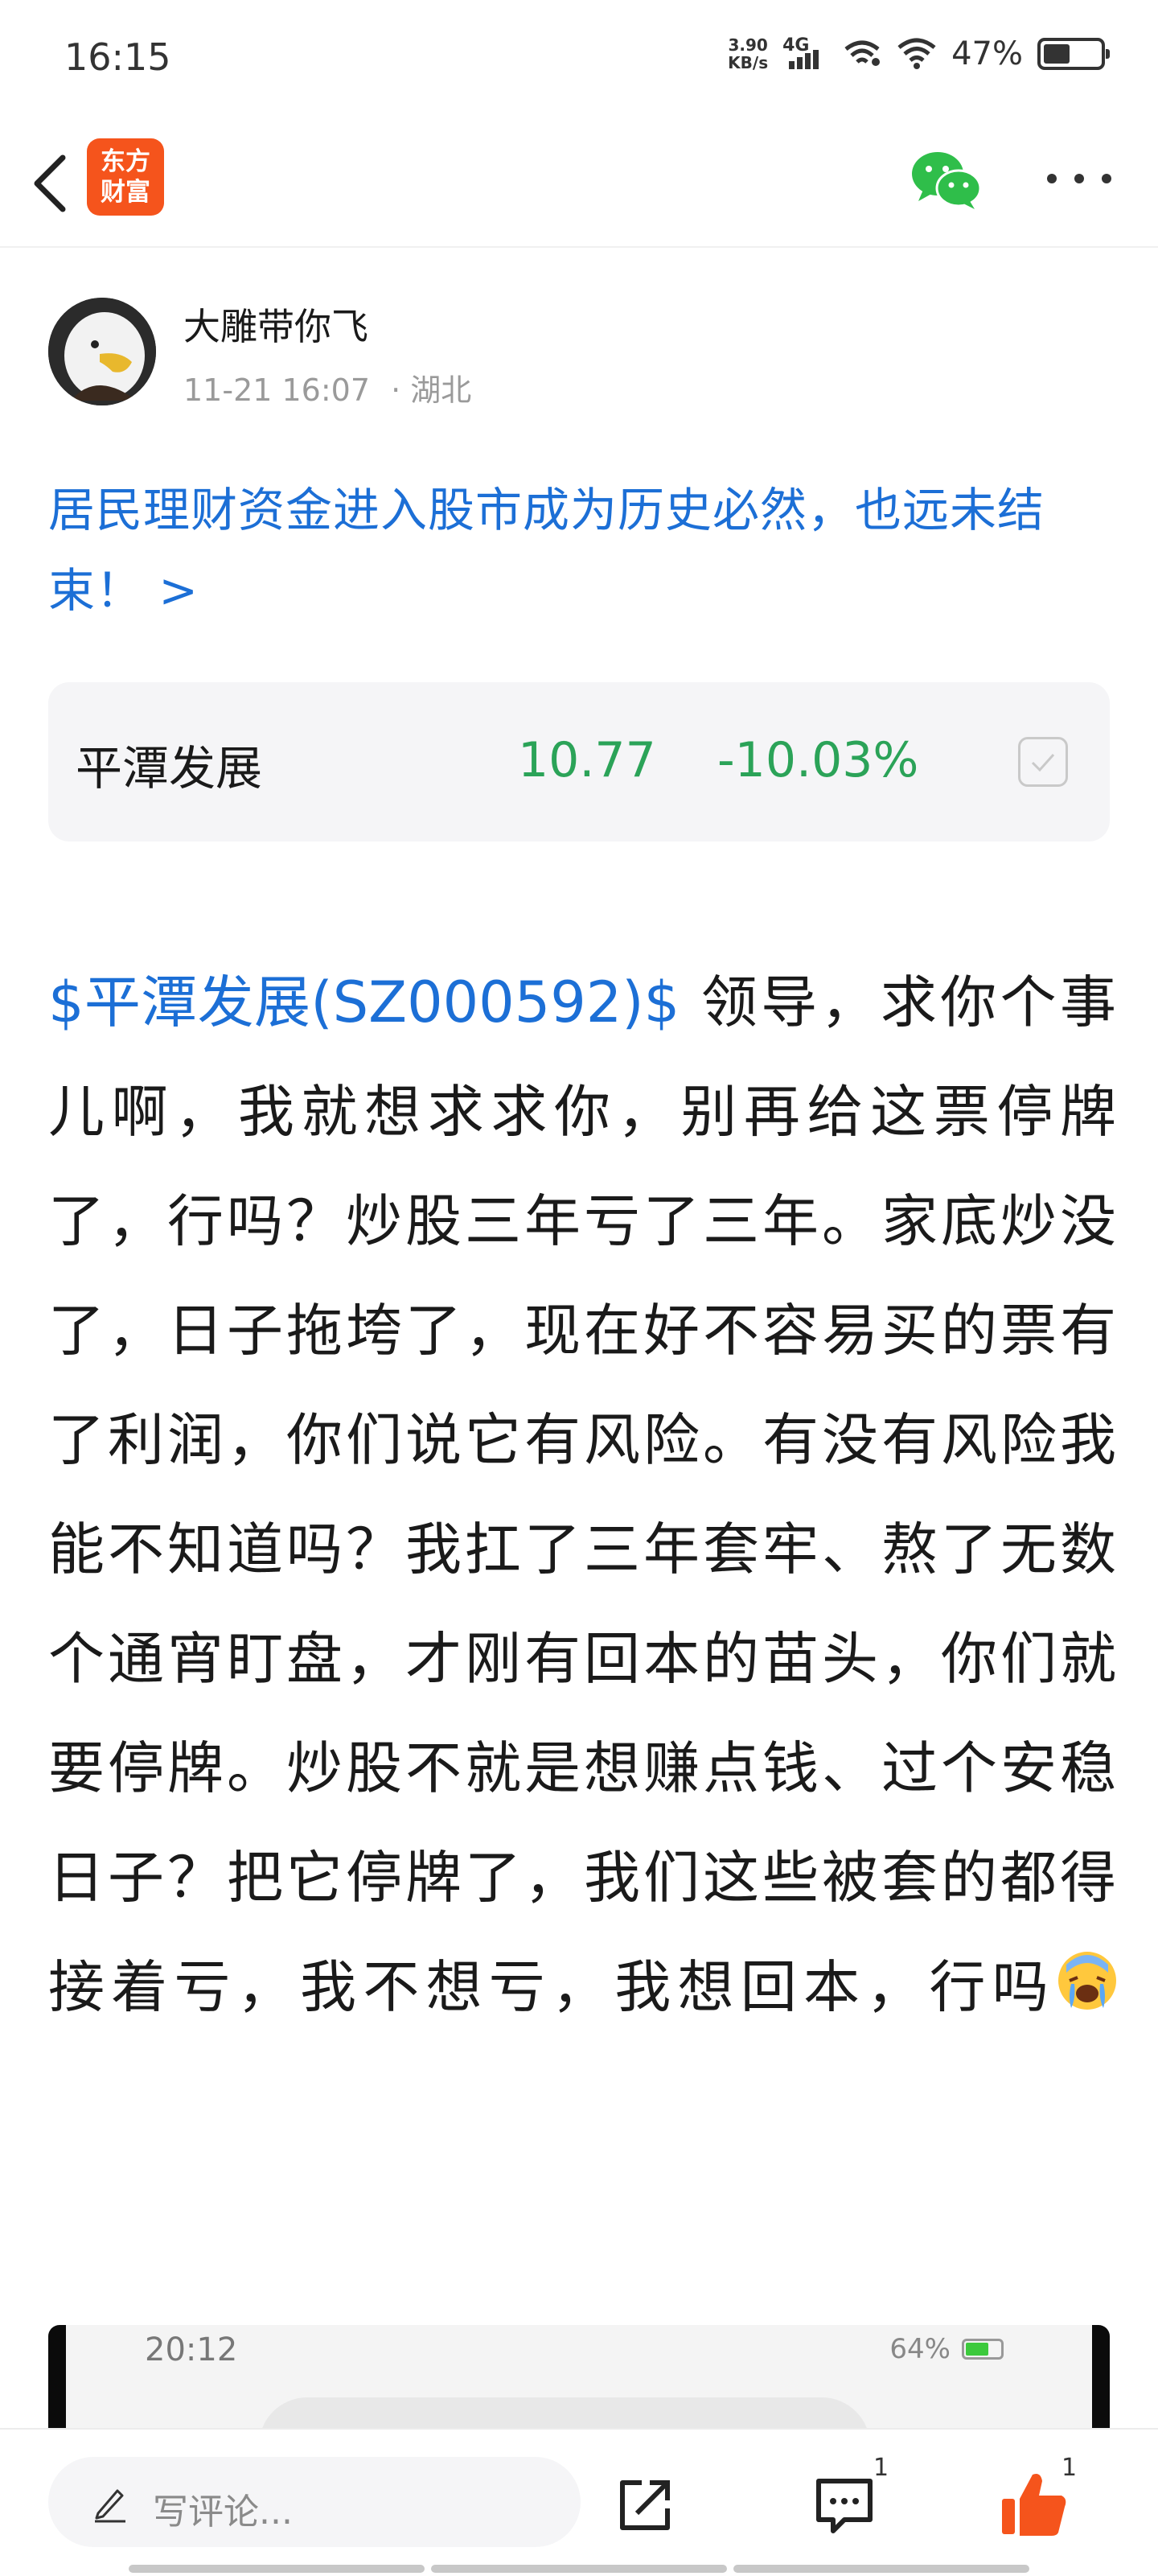  I want to click on battery-percent: 47%, so click(987, 53).